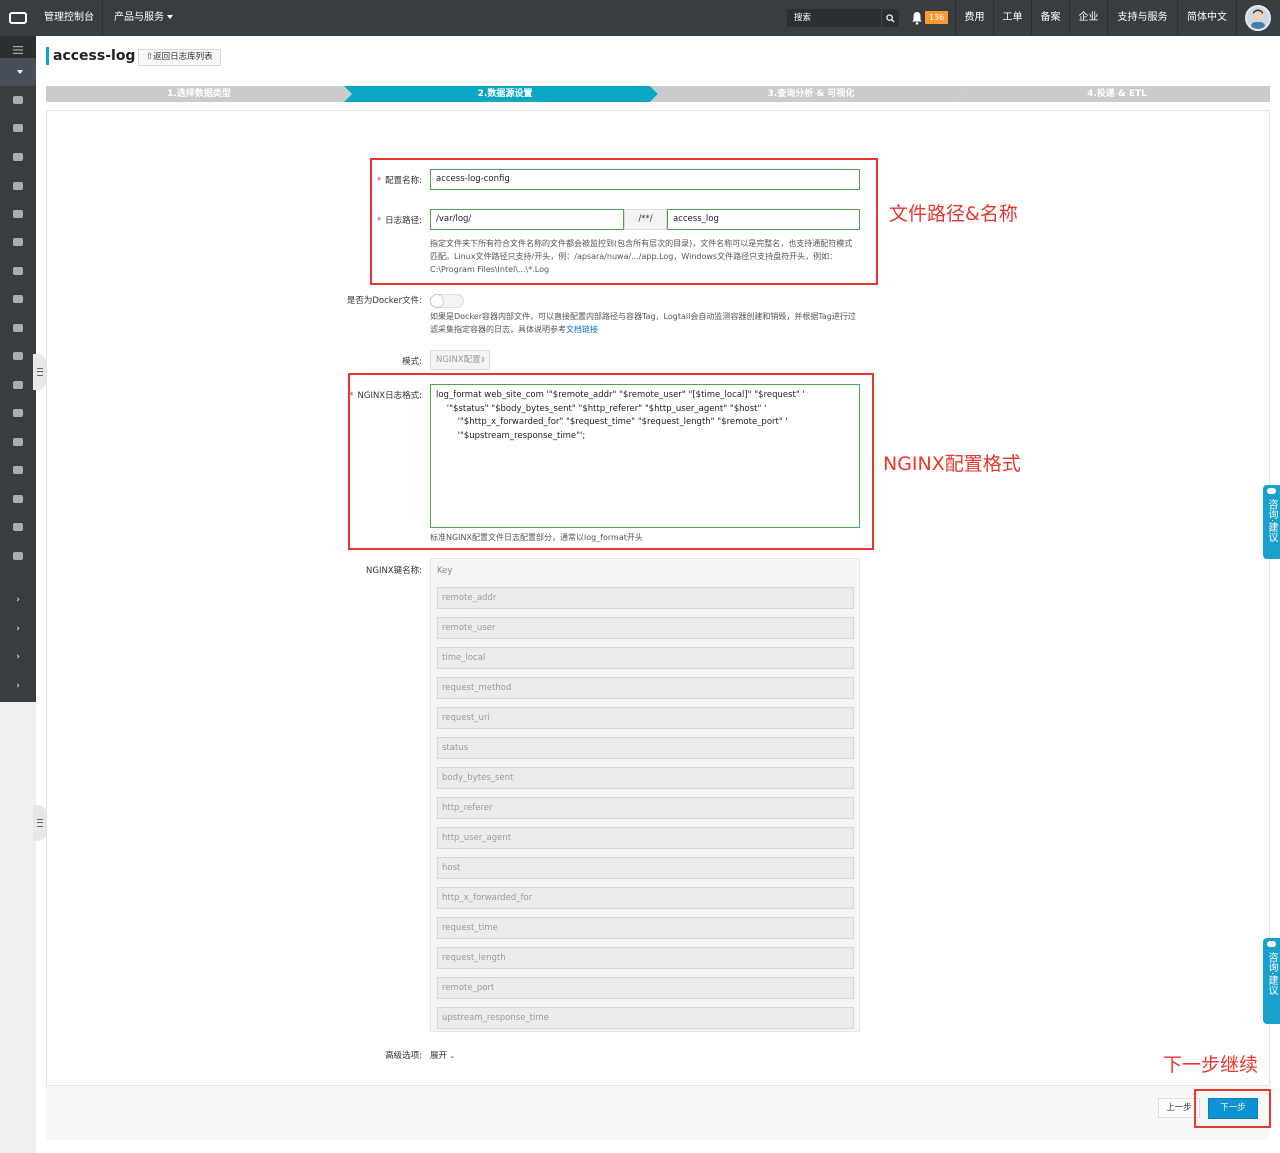  I want to click on nav-icp: 备案, so click(1050, 18).